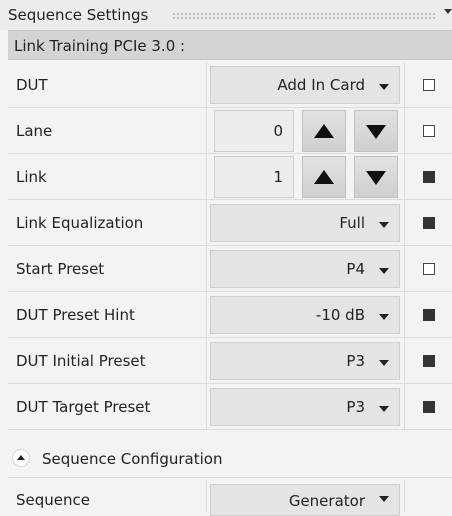 This screenshot has height=516, width=452. I want to click on section-header: Link Training PCIe 3.0 :, so click(230, 45).